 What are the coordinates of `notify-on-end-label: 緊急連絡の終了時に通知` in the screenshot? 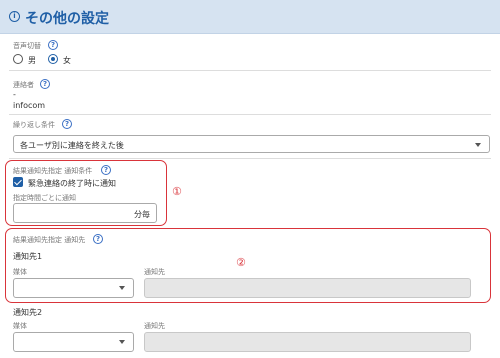 It's located at (72, 183).